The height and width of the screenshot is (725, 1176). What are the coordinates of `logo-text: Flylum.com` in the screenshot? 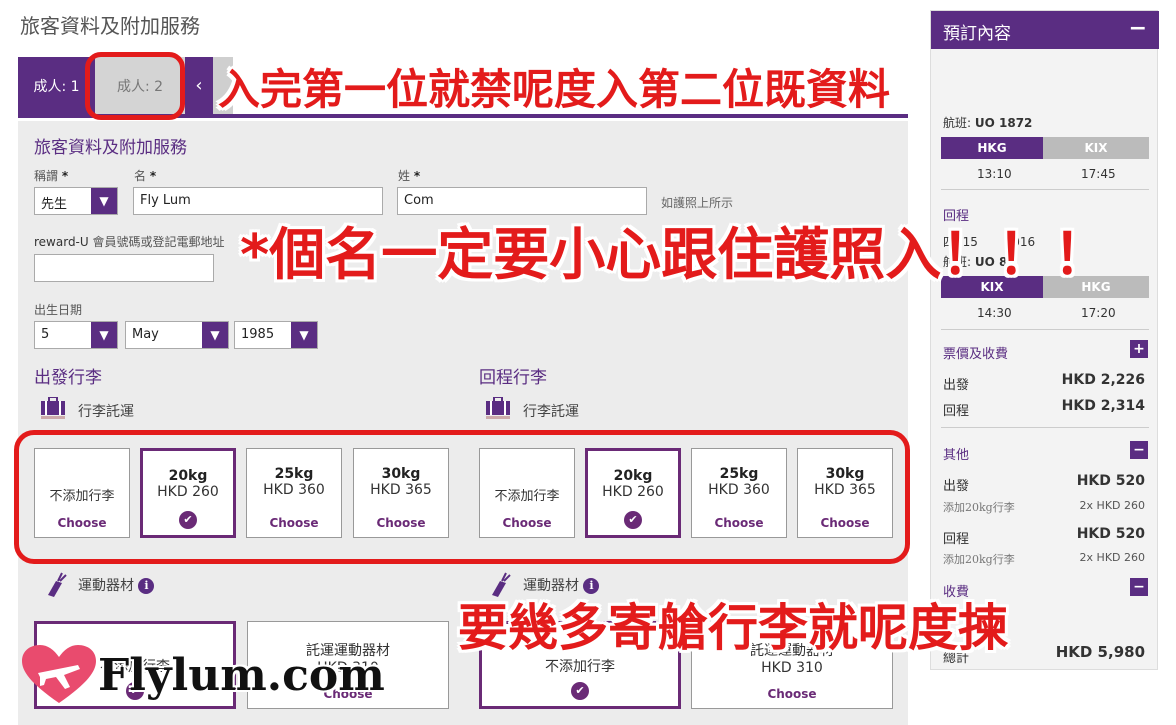 It's located at (241, 675).